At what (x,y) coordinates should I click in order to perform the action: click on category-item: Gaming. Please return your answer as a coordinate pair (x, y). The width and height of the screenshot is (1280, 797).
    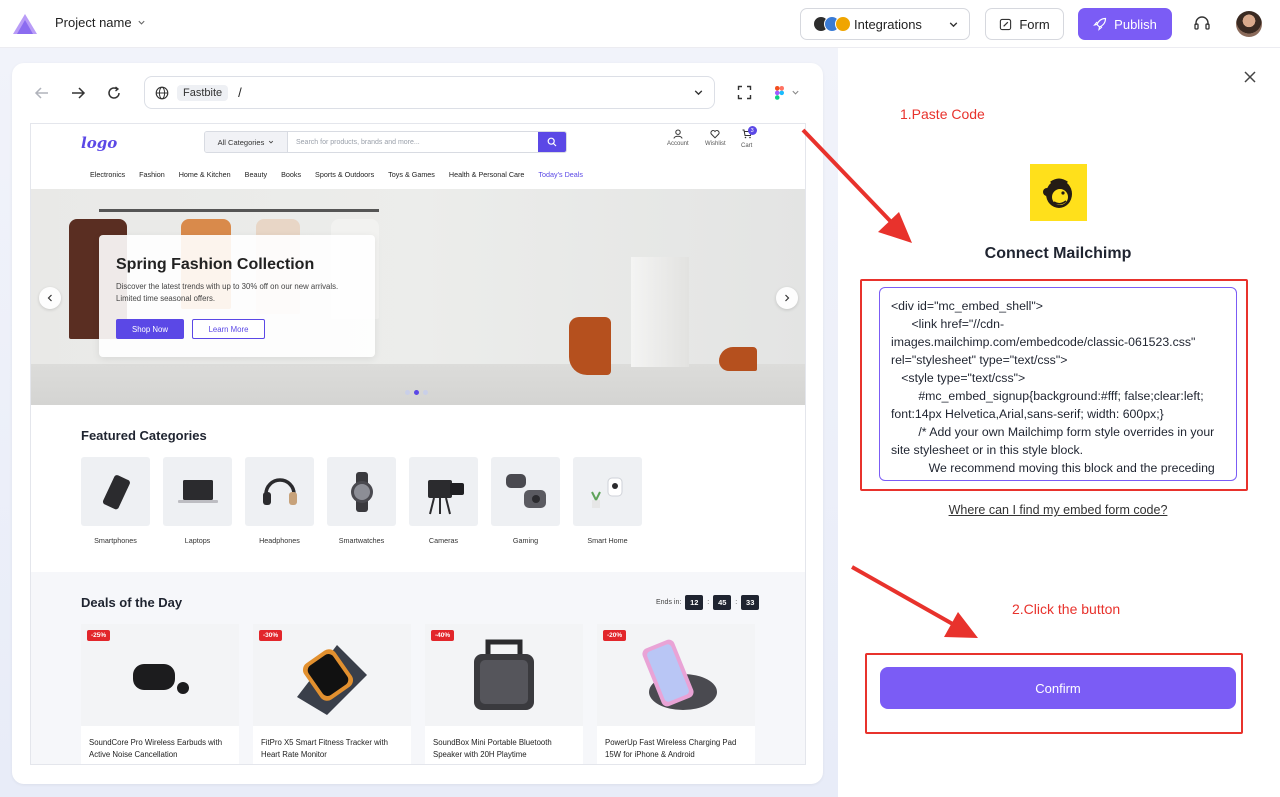
    Looking at the image, I should click on (525, 501).